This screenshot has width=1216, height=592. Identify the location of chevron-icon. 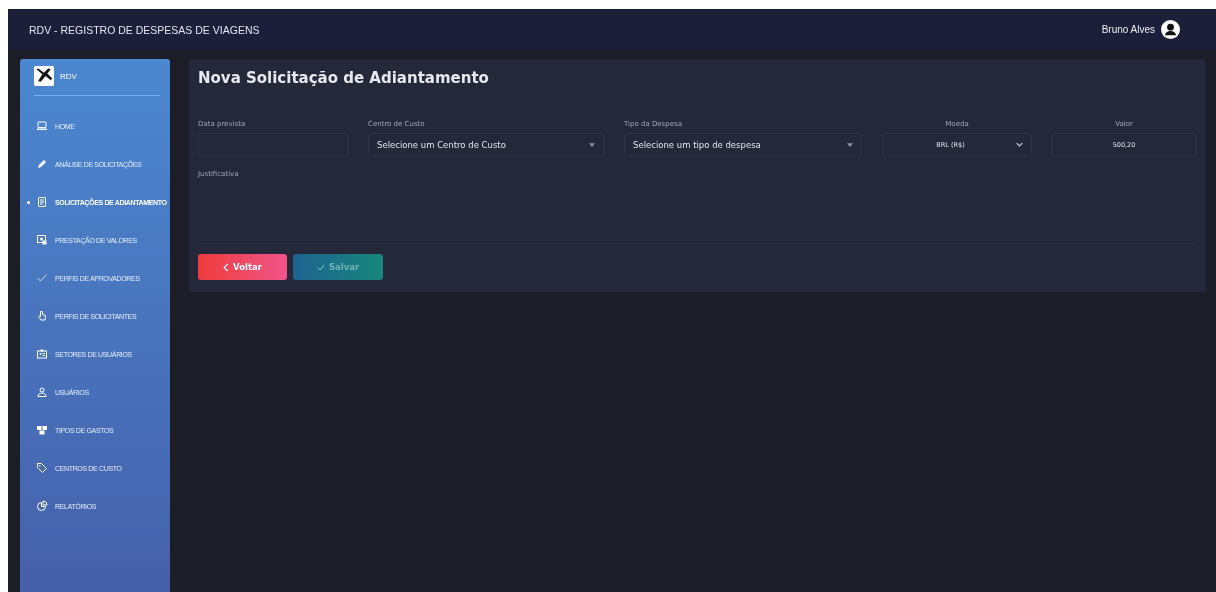
(1019, 144).